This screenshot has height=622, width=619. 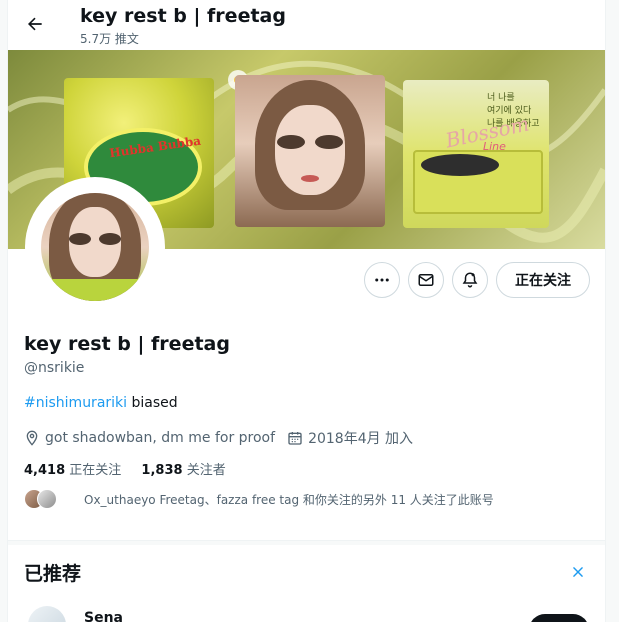 What do you see at coordinates (47, 614) in the screenshot?
I see `recommended-user-avatar` at bounding box center [47, 614].